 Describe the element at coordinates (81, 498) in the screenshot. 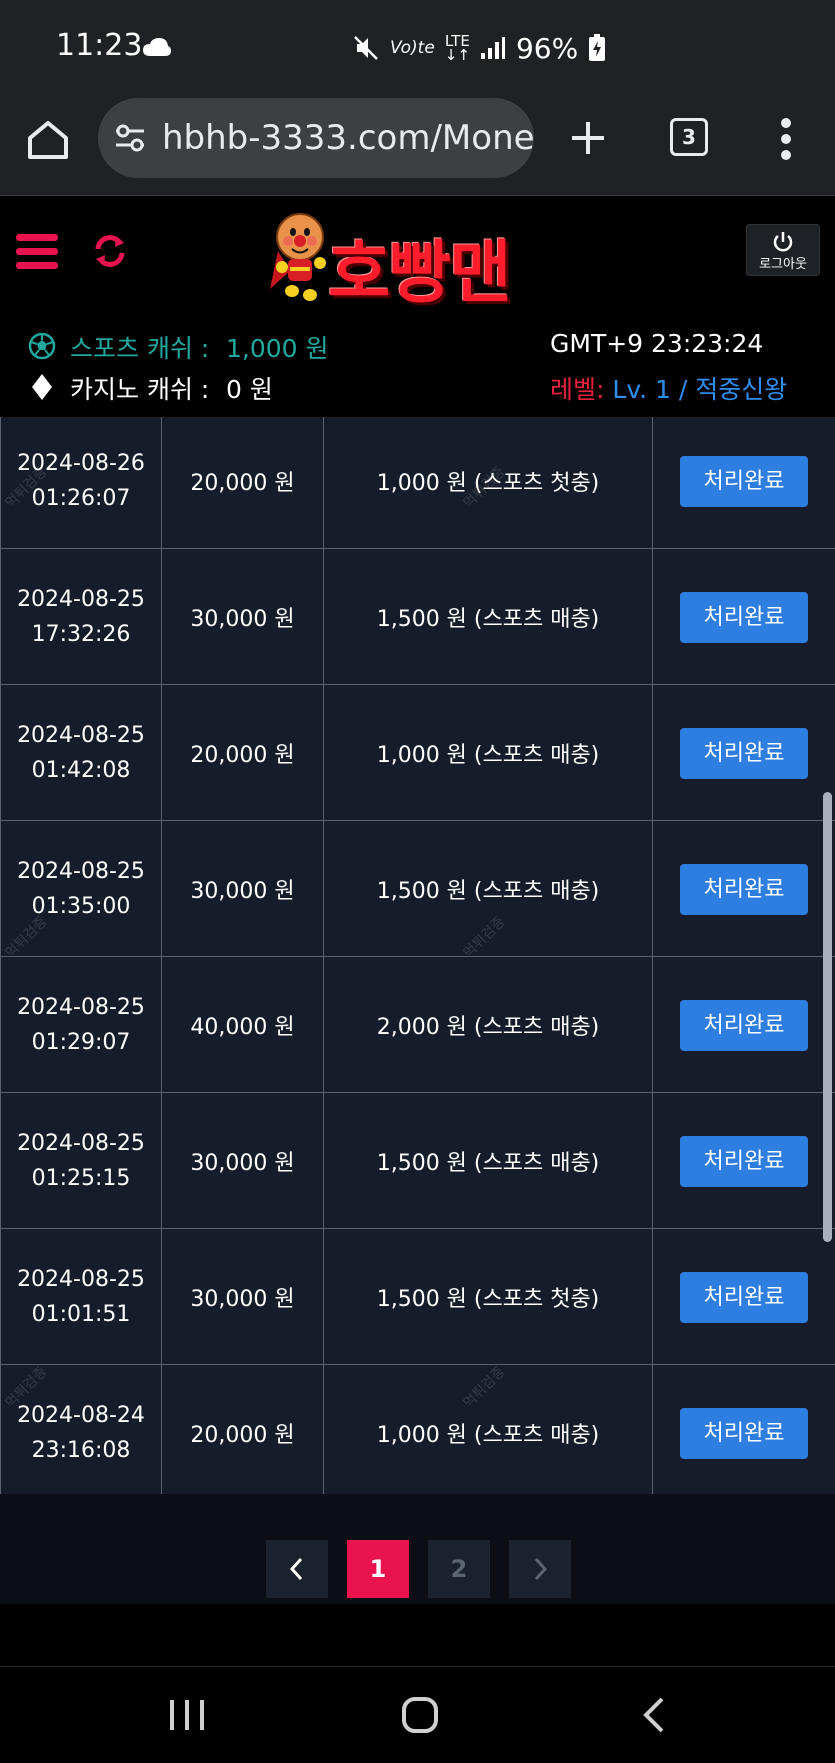

I see `row-time: 01:26:07` at that location.